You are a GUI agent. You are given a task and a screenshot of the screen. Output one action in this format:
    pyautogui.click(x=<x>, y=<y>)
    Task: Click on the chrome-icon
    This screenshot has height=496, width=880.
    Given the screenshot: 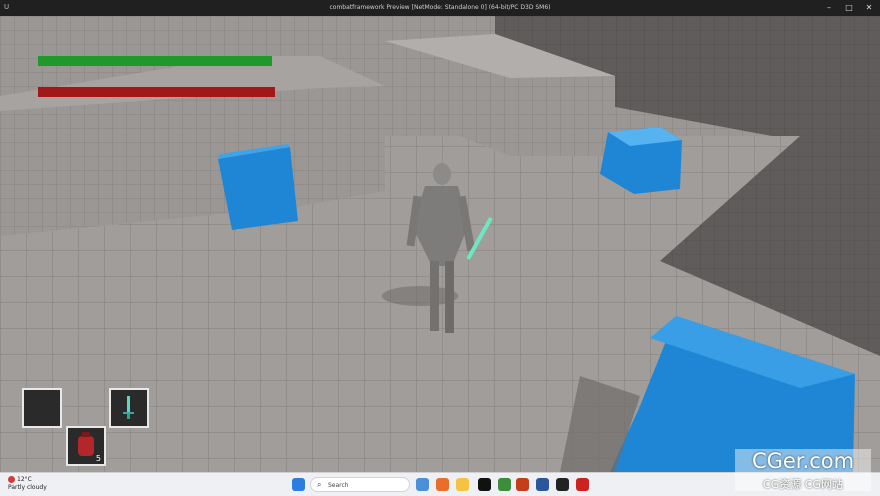 What is the action you would take?
    pyautogui.click(x=504, y=484)
    